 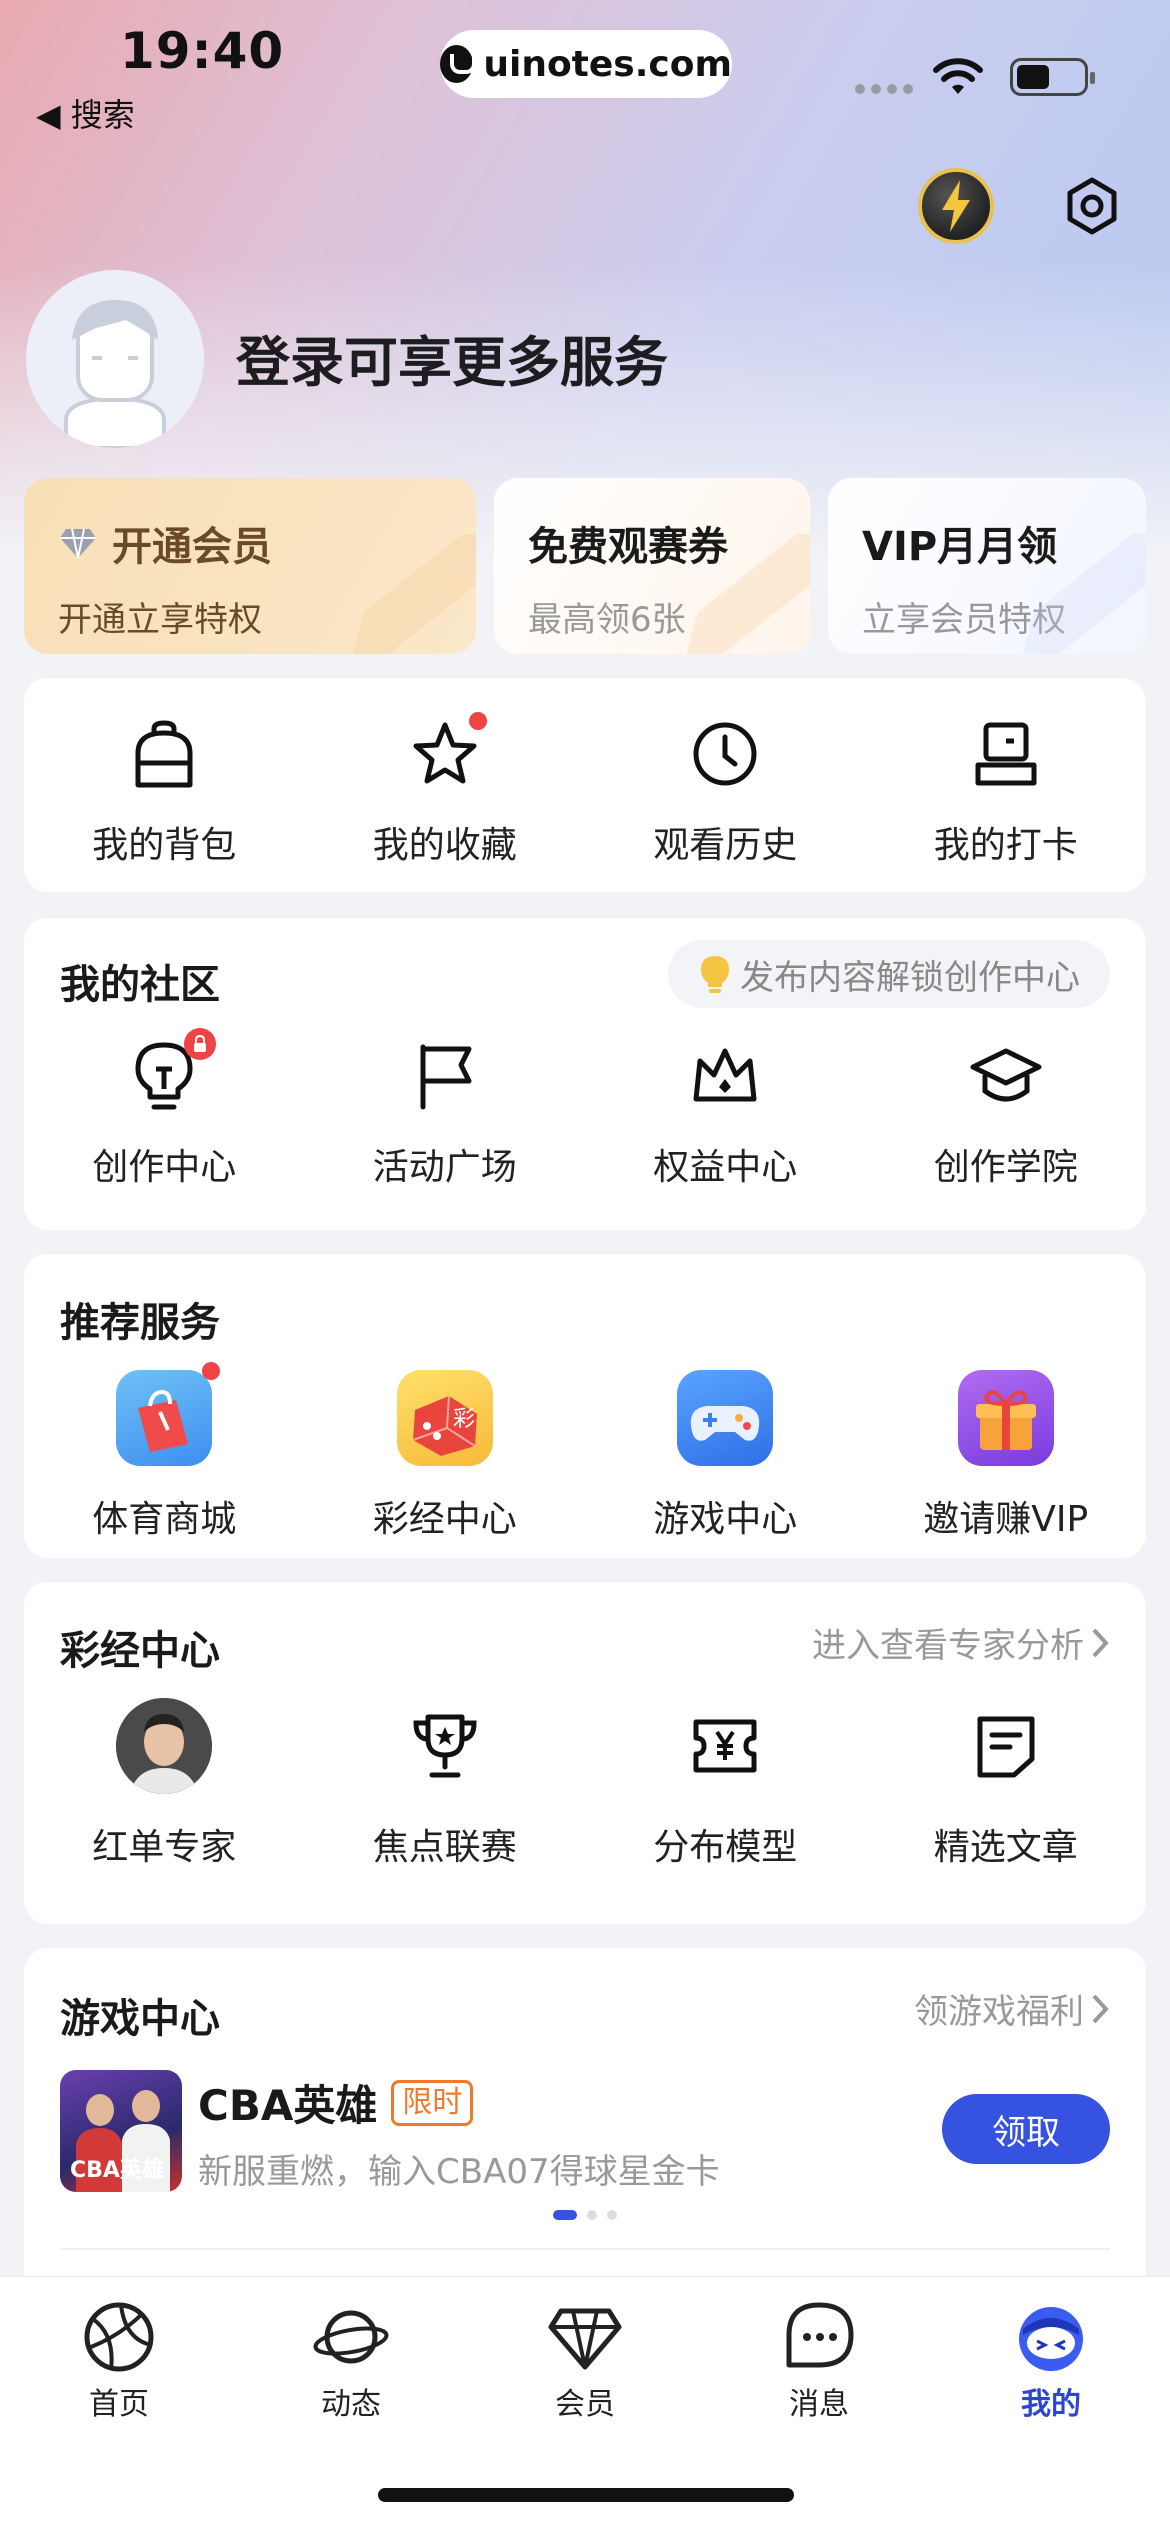 What do you see at coordinates (351, 2337) in the screenshot?
I see `planet-icon` at bounding box center [351, 2337].